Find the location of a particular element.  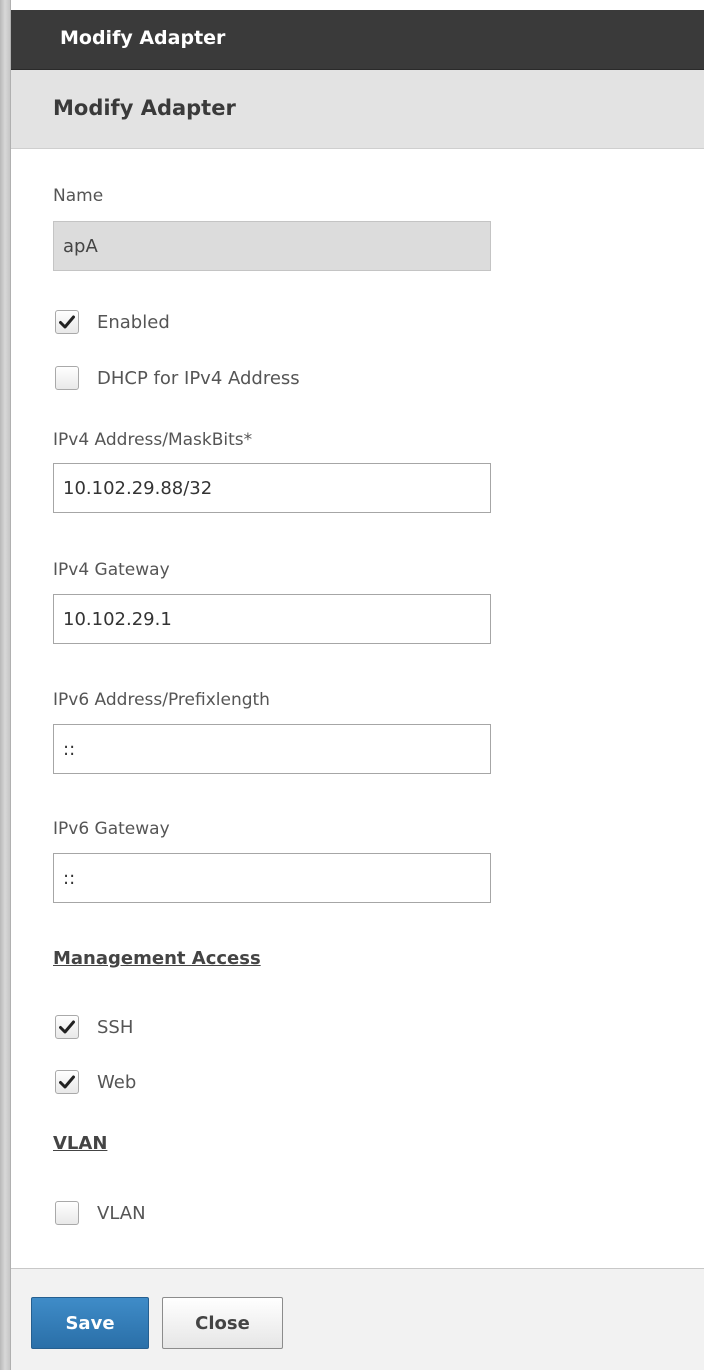

form-header: Modify Adapter is located at coordinates (357, 109).